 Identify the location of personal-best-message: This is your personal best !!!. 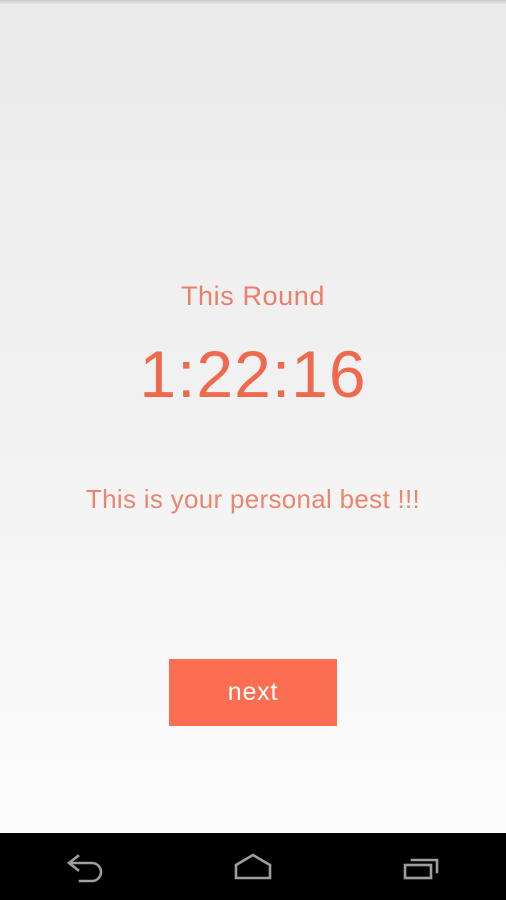
(253, 499).